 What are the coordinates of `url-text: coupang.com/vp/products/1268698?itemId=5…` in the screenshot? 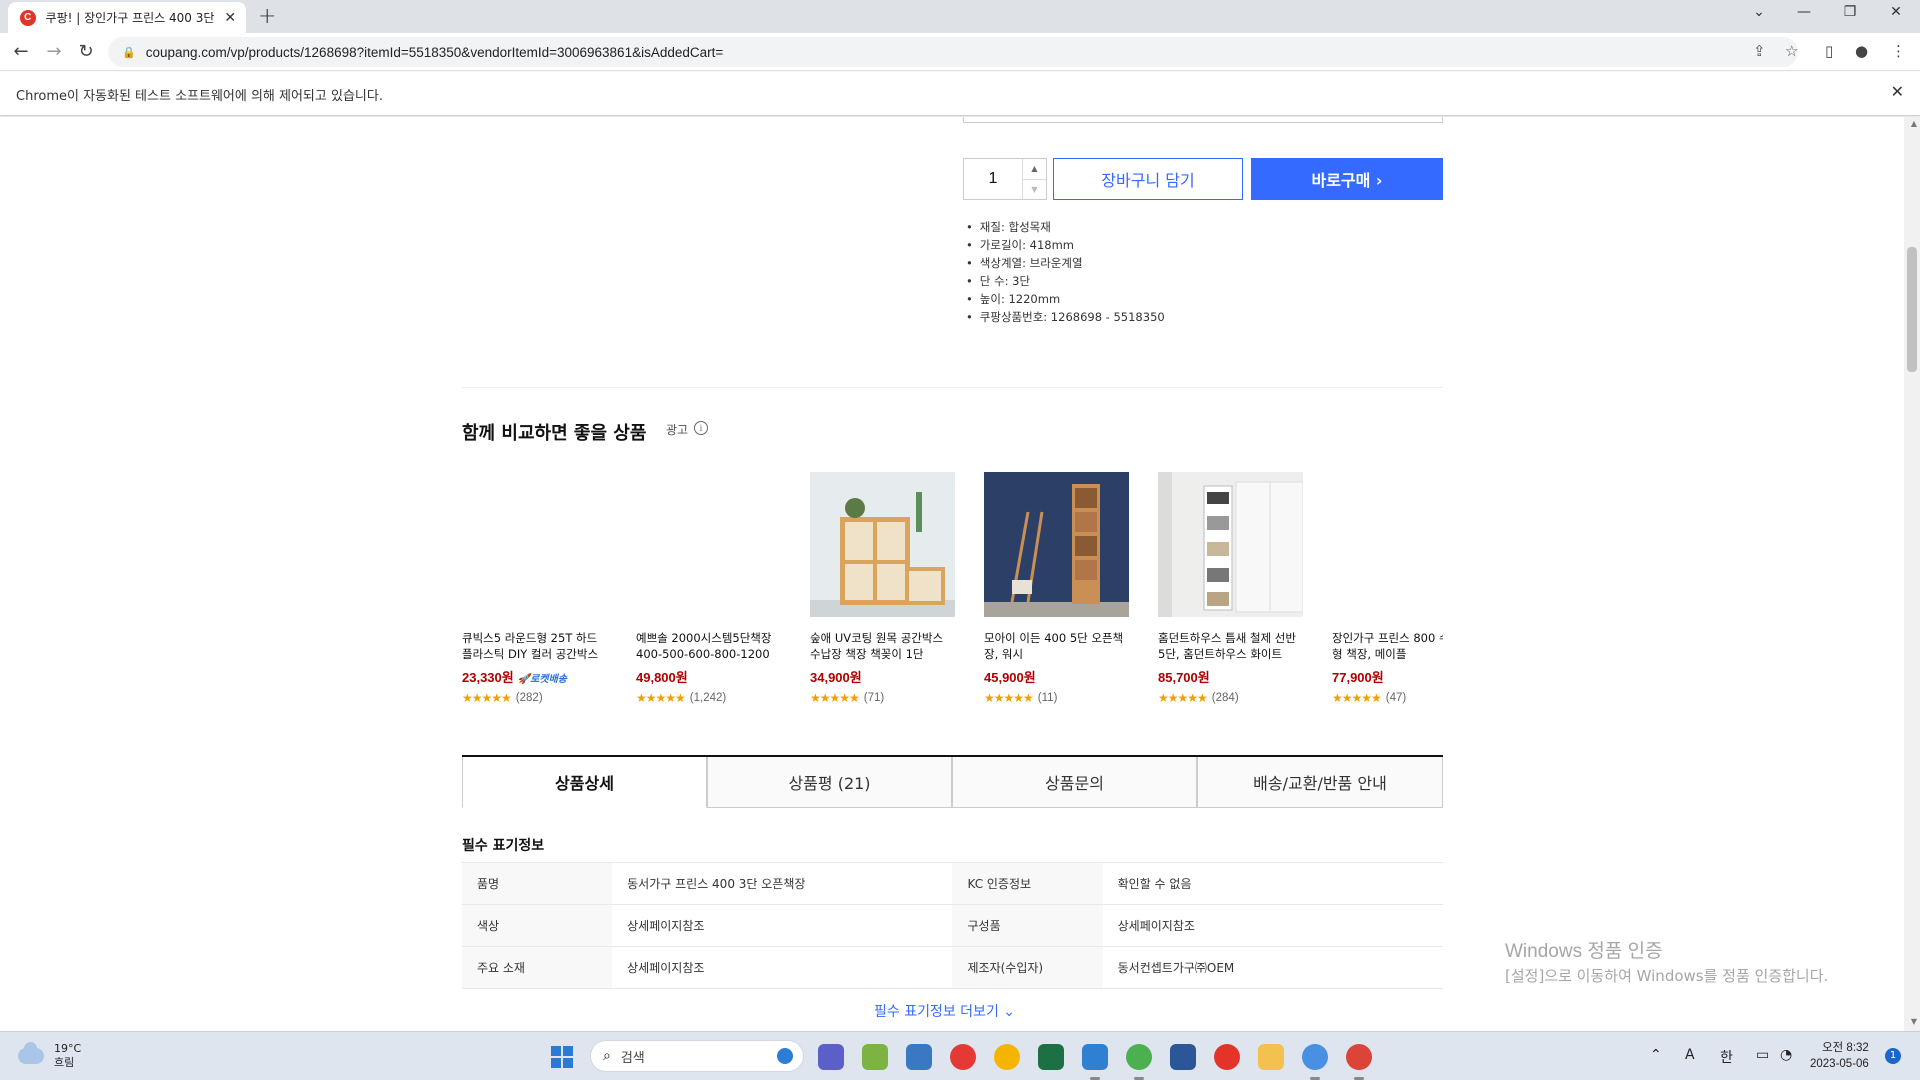 It's located at (434, 52).